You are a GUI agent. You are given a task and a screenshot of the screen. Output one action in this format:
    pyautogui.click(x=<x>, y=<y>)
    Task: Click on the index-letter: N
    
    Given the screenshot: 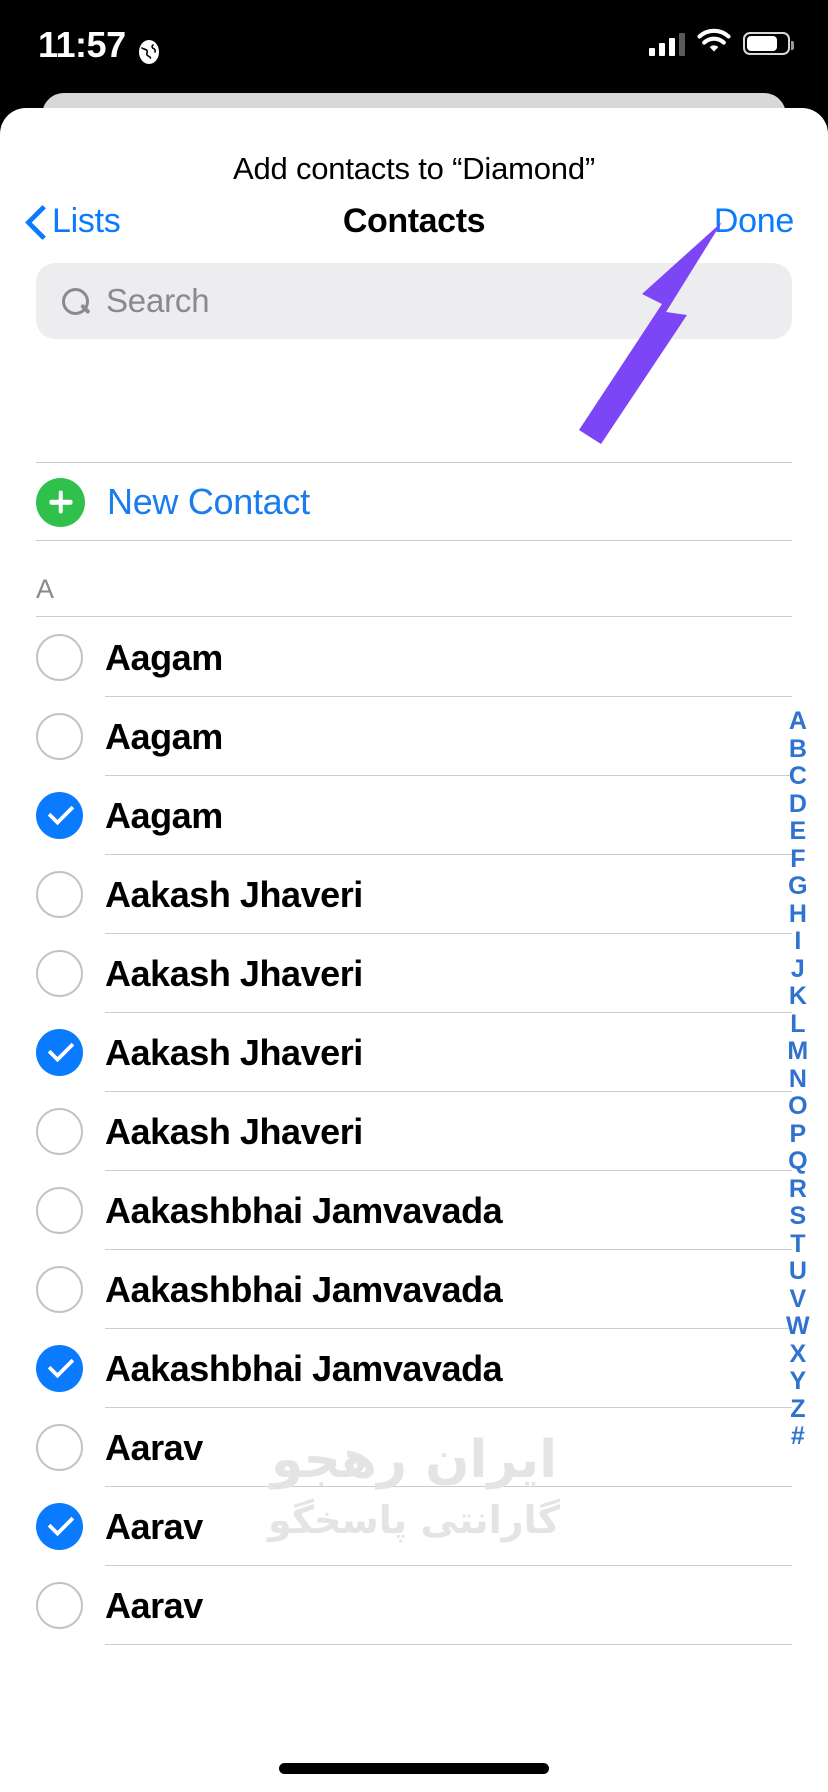 What is the action you would take?
    pyautogui.click(x=798, y=1079)
    